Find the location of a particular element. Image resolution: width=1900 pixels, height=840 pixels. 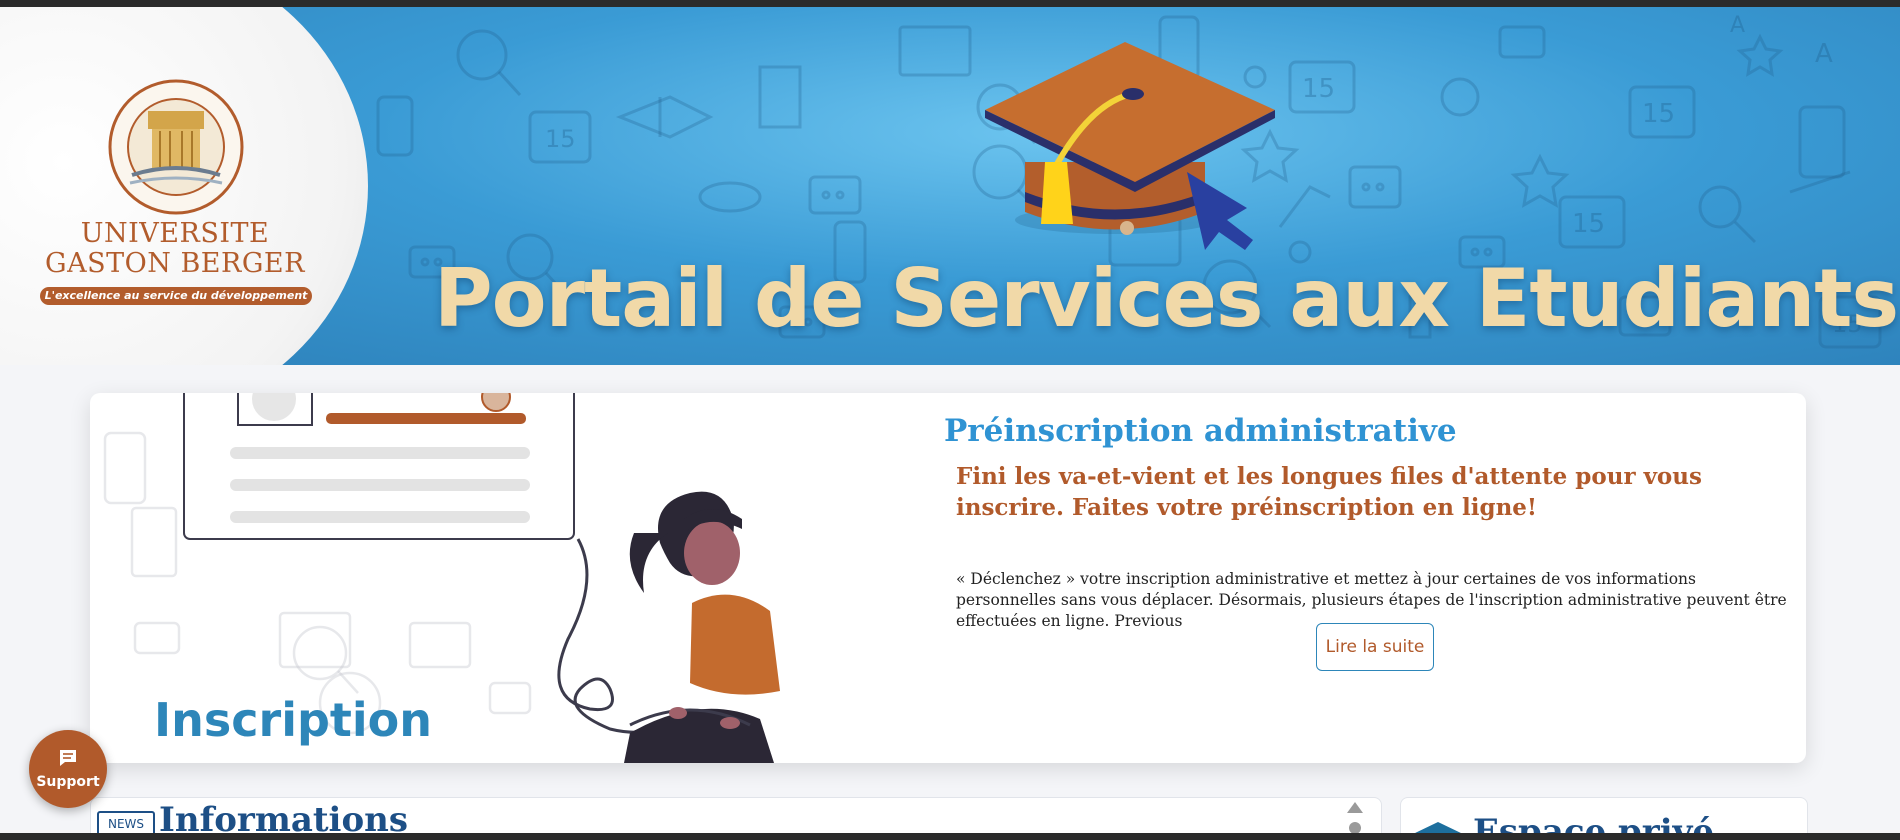

window-bottom-border is located at coordinates (950, 836).